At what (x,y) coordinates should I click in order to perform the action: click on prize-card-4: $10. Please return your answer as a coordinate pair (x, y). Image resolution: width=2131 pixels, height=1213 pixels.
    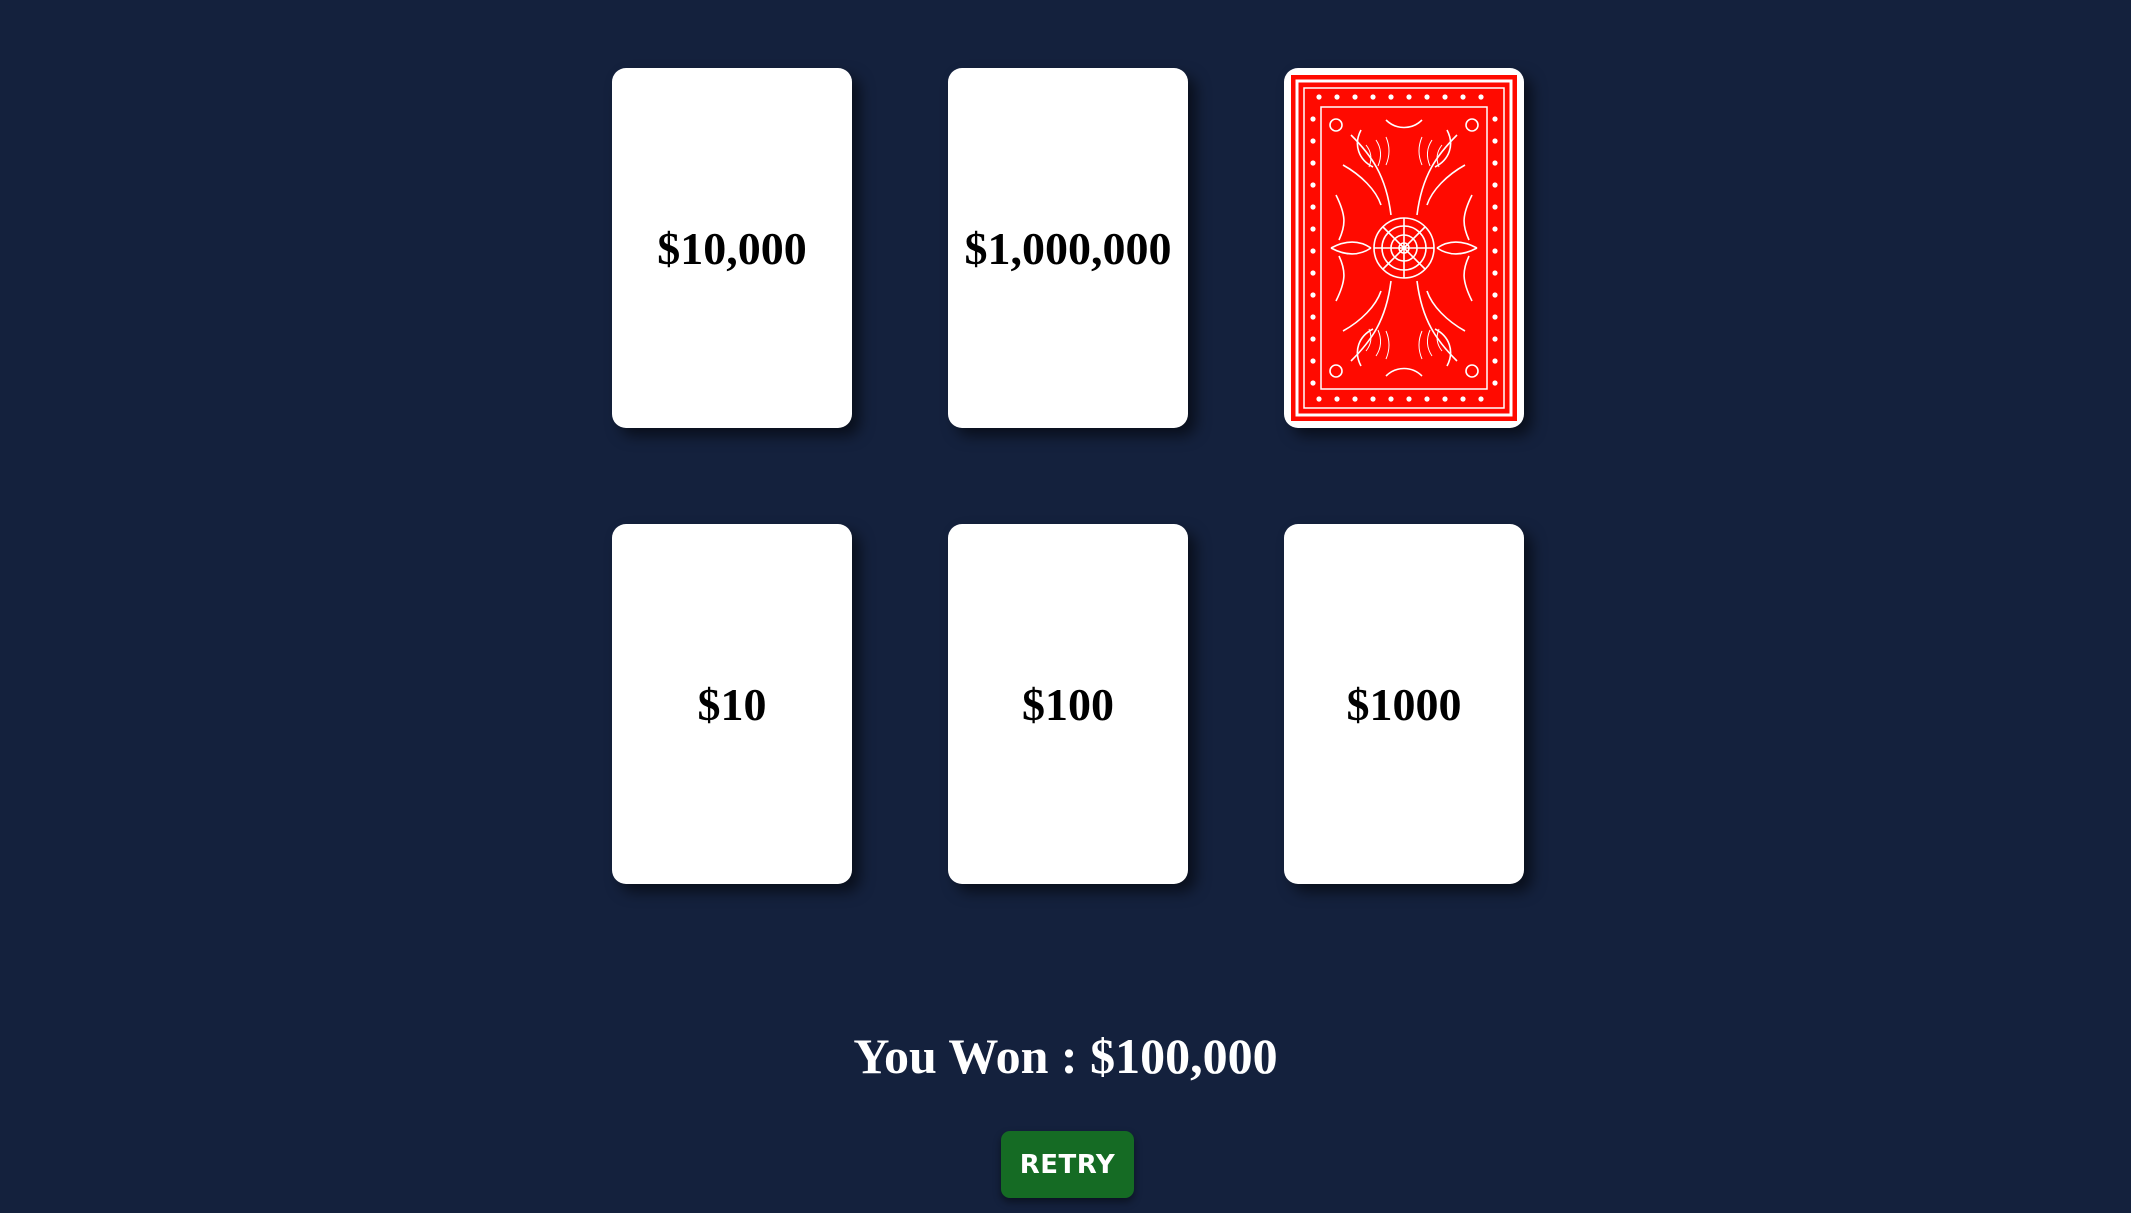
    Looking at the image, I should click on (732, 704).